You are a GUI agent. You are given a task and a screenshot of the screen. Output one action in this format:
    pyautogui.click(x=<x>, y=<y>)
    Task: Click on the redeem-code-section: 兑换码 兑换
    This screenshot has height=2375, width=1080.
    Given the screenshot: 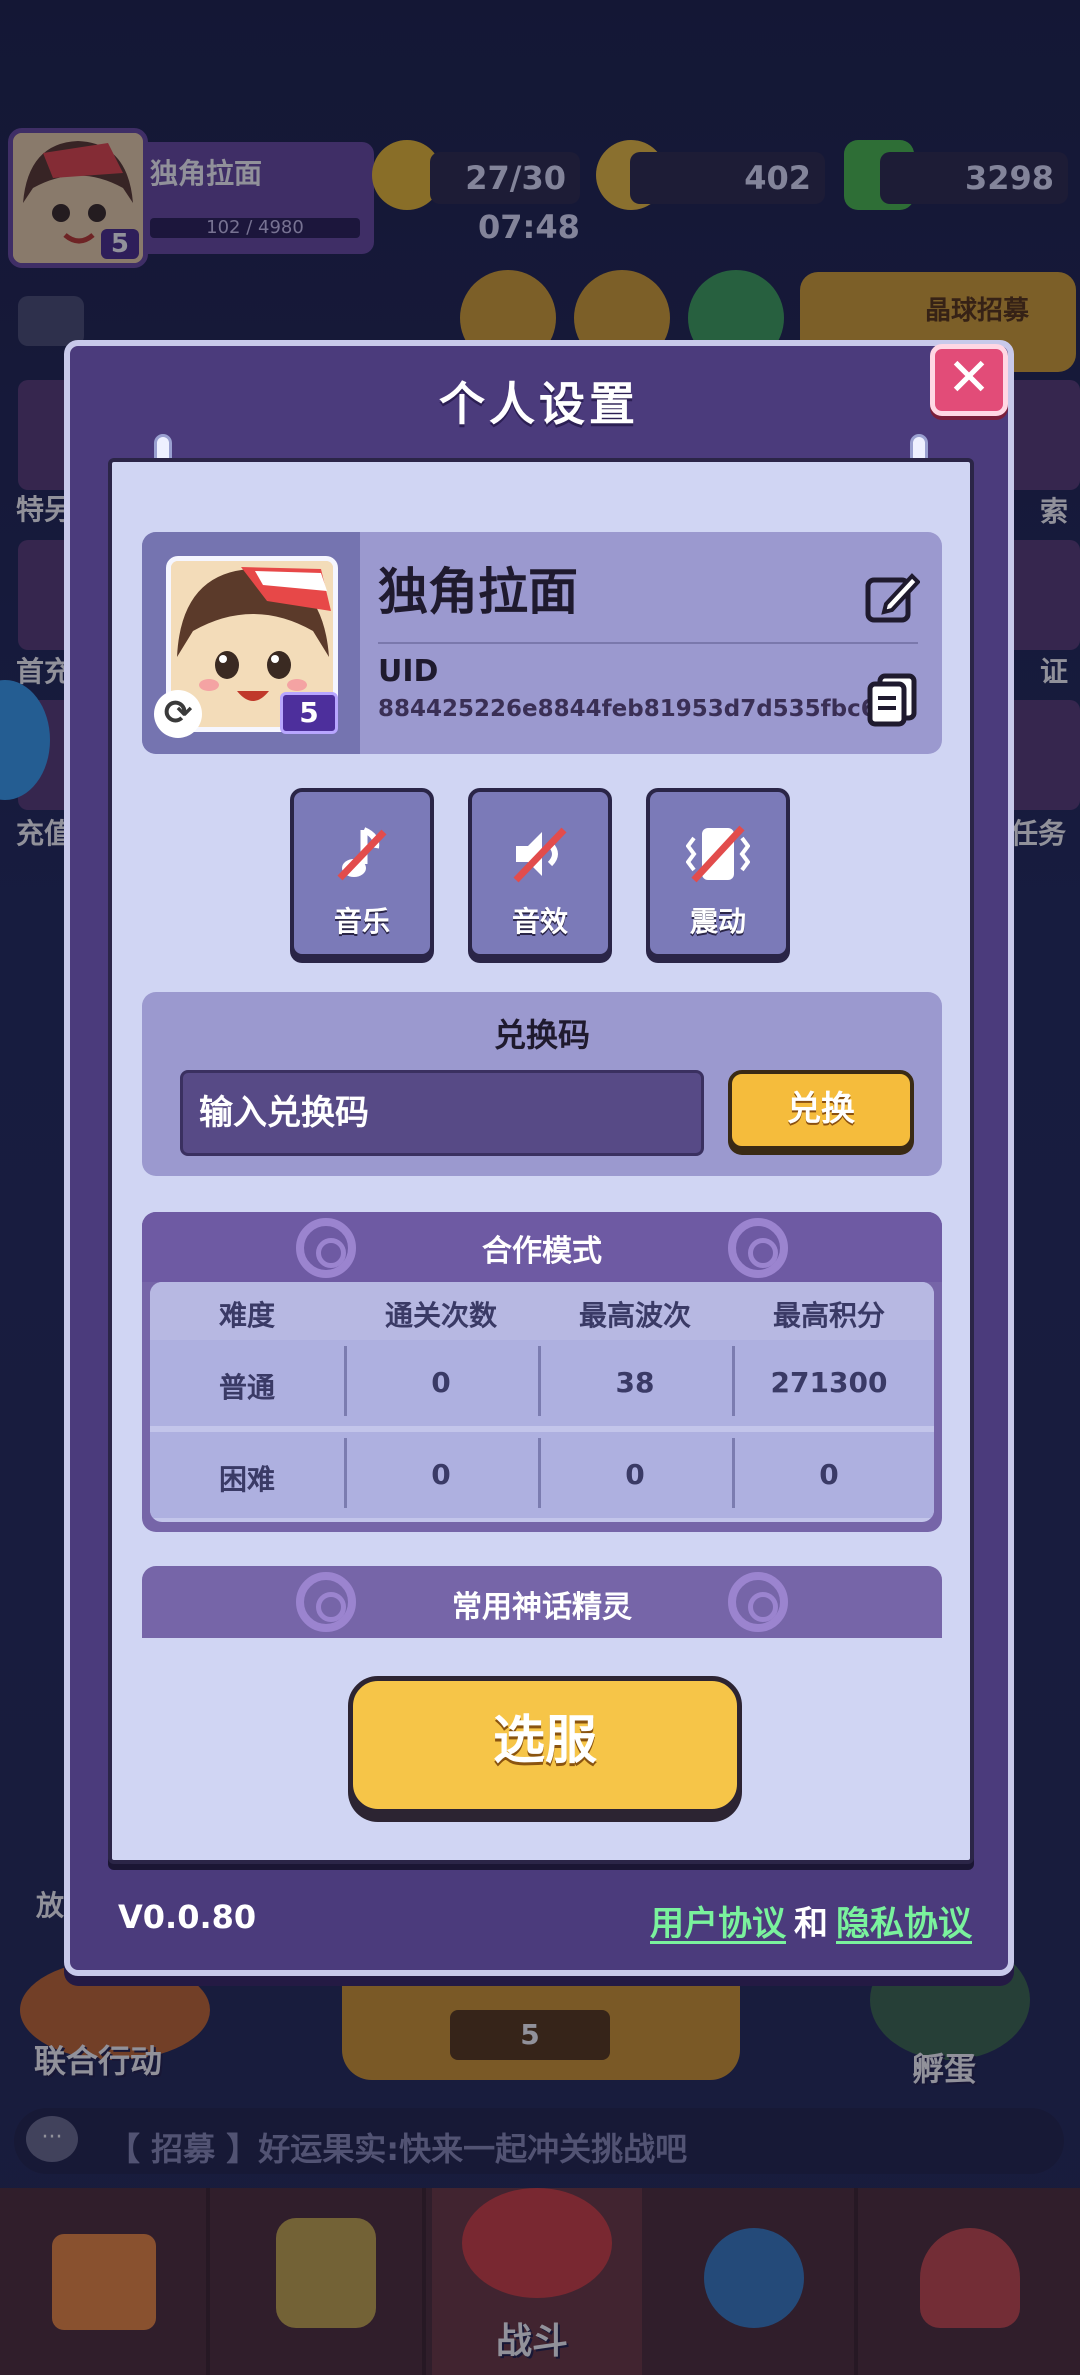 What is the action you would take?
    pyautogui.click(x=542, y=1084)
    